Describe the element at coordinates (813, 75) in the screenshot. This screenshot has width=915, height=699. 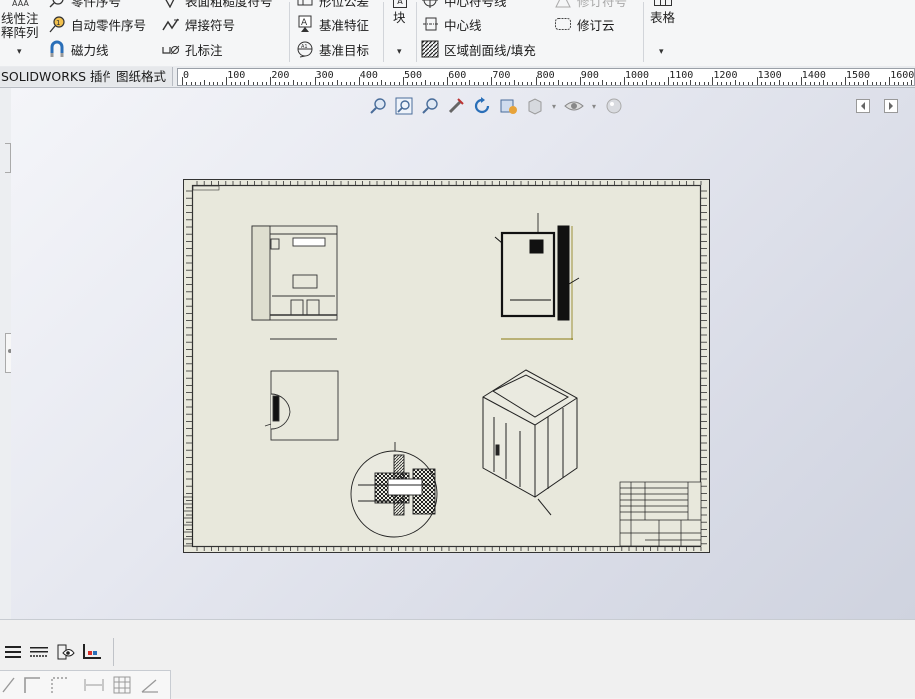
I see `ruler-label: 1400` at that location.